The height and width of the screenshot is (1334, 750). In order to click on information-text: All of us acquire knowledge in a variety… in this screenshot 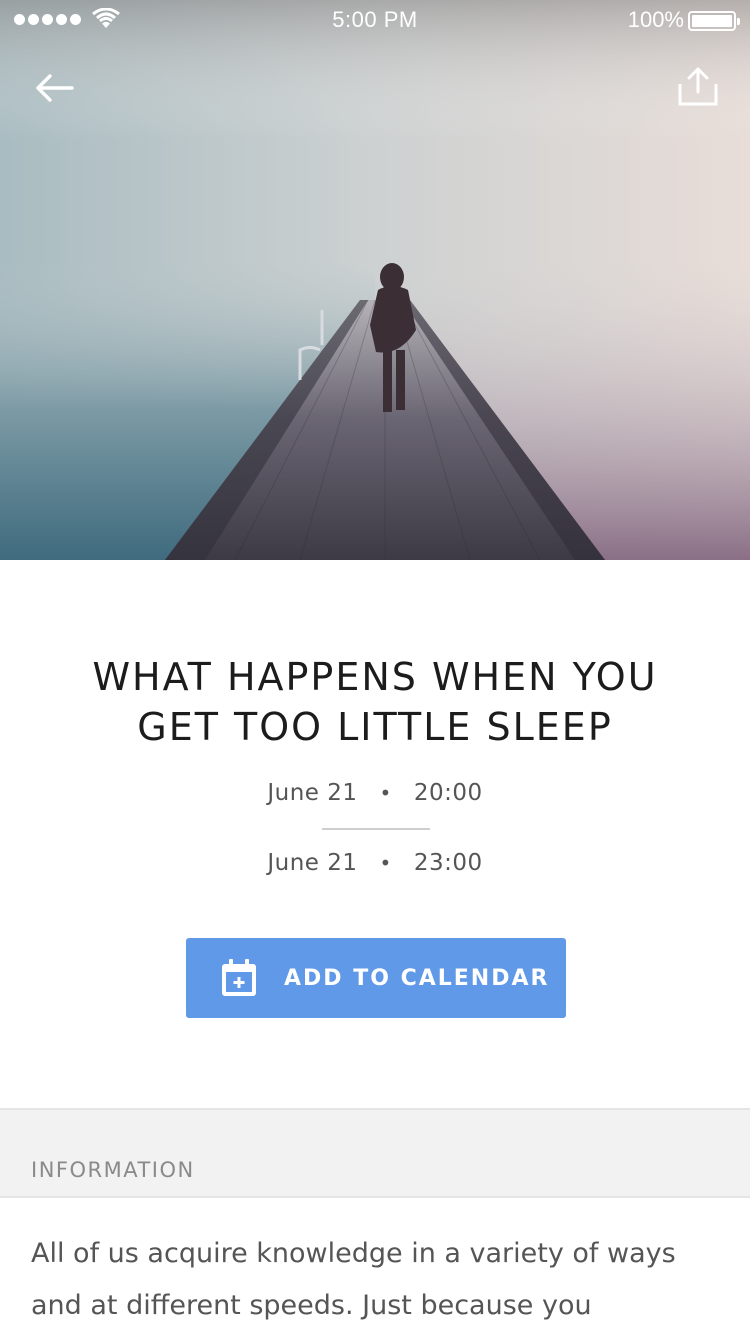, I will do `click(353, 1279)`.